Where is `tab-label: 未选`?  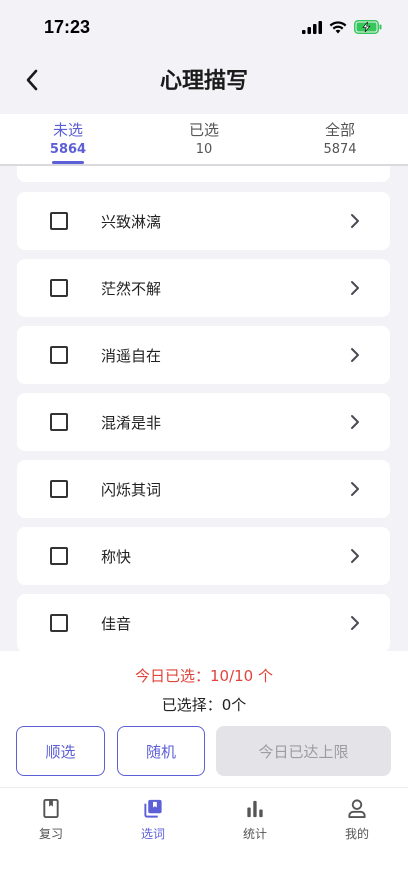 tab-label: 未选 is located at coordinates (67, 130).